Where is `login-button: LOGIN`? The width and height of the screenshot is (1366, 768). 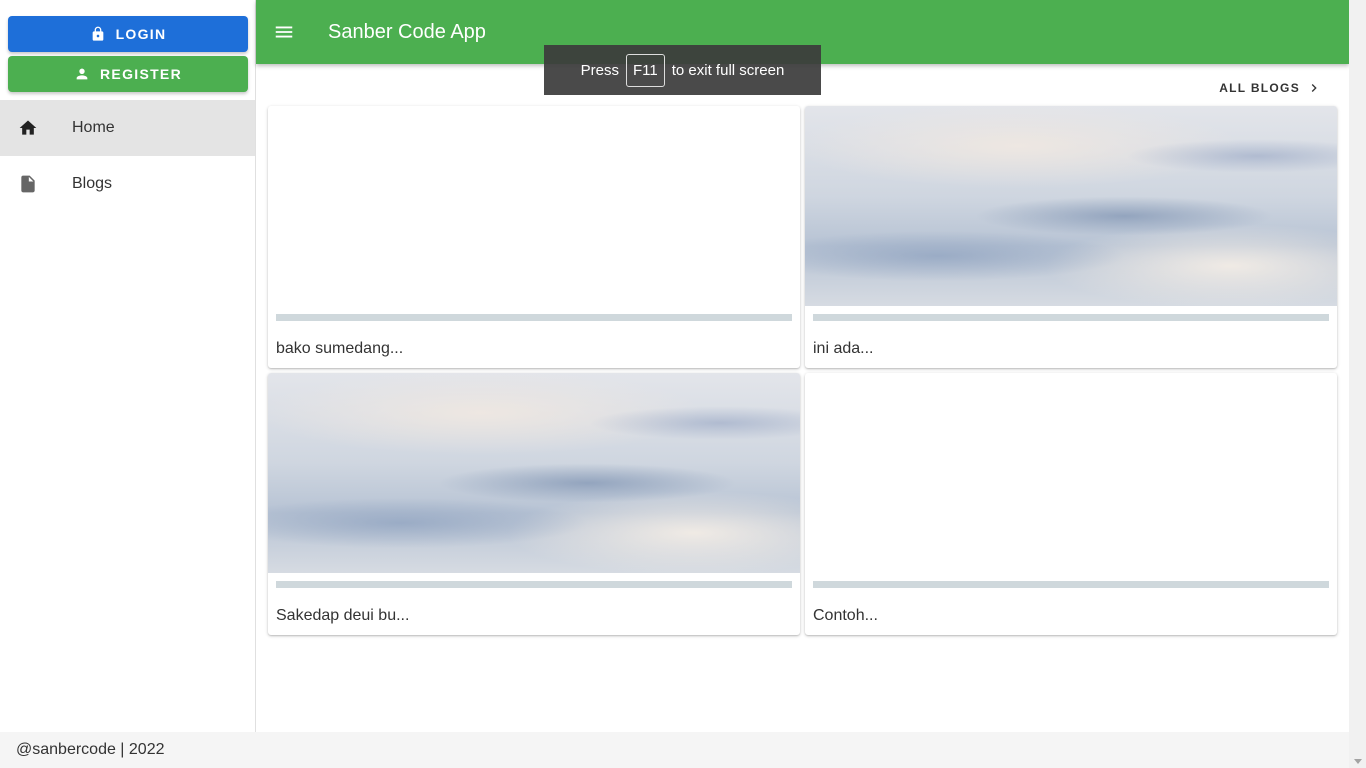 login-button: LOGIN is located at coordinates (128, 34).